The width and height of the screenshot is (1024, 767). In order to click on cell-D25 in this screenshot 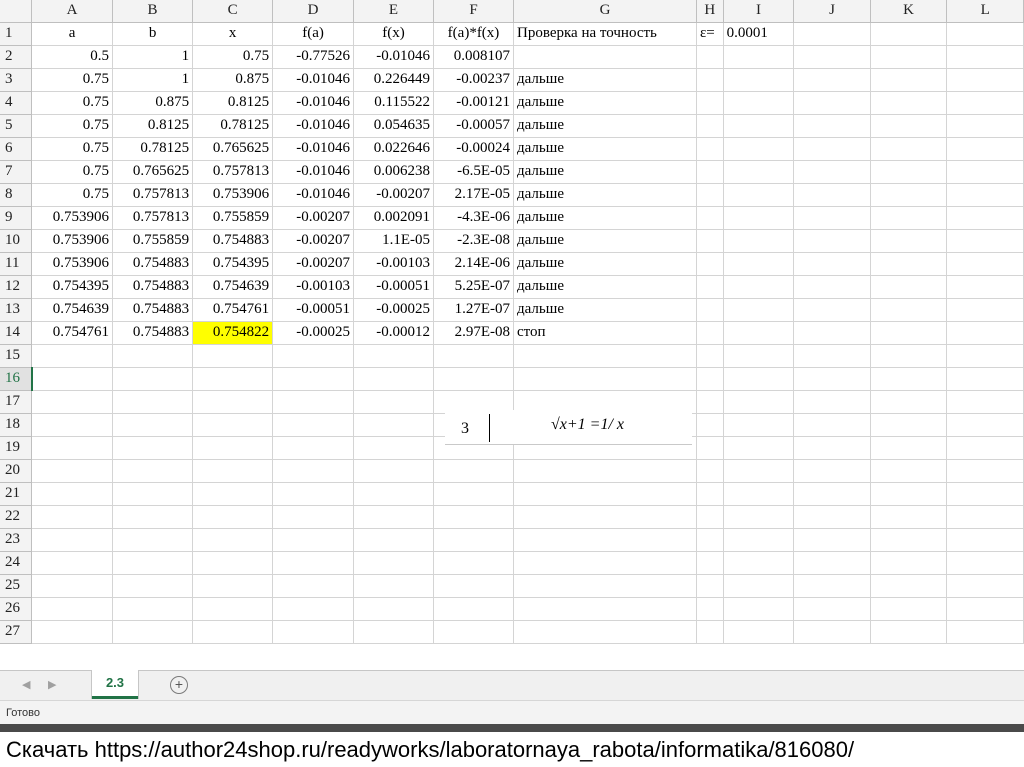, I will do `click(313, 586)`.